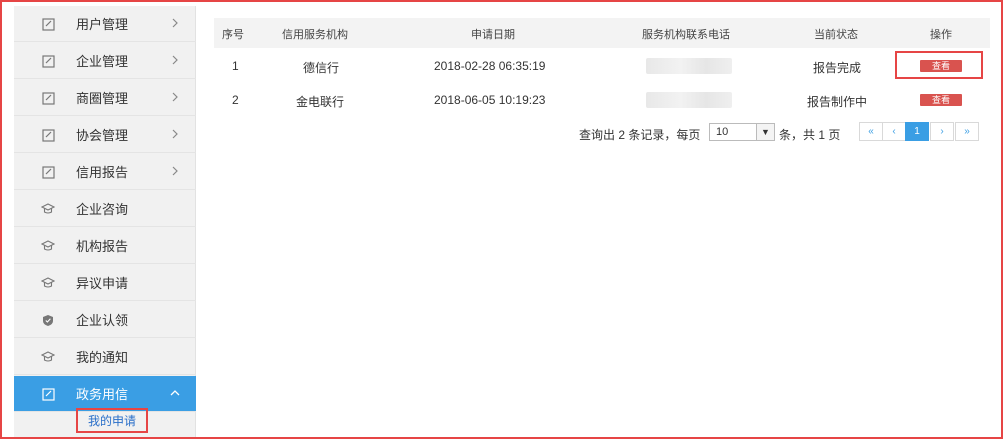 This screenshot has width=1003, height=439. Describe the element at coordinates (722, 132) in the screenshot. I see `page-size-value: 10` at that location.